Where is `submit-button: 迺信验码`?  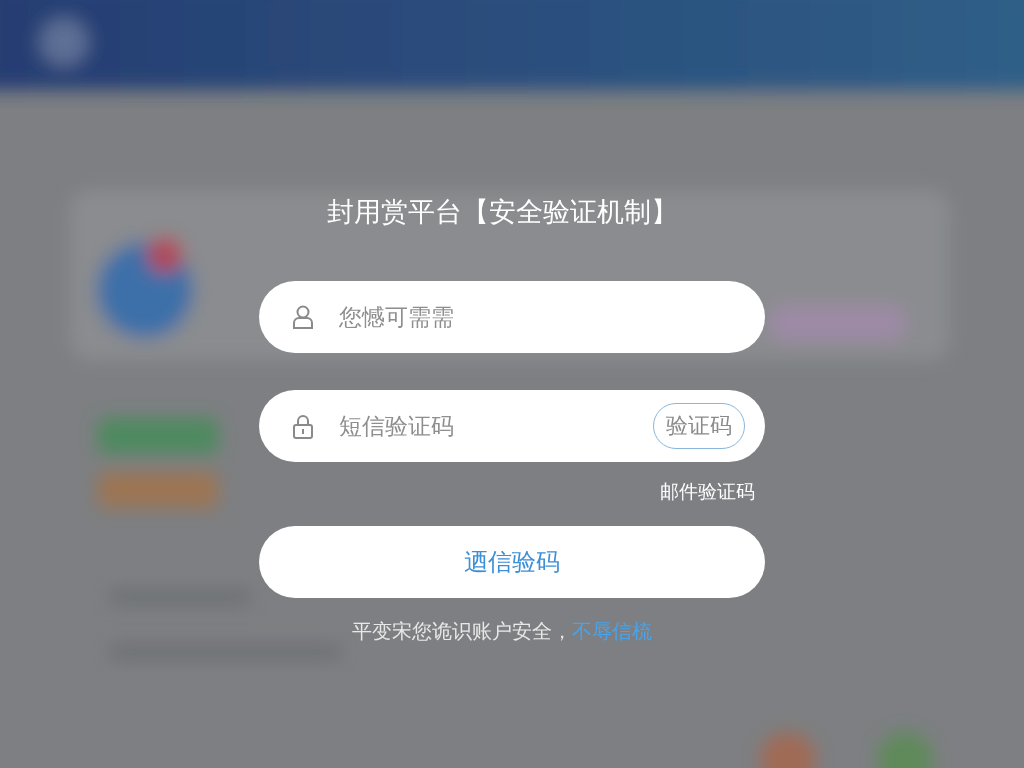
submit-button: 迺信验码 is located at coordinates (512, 562).